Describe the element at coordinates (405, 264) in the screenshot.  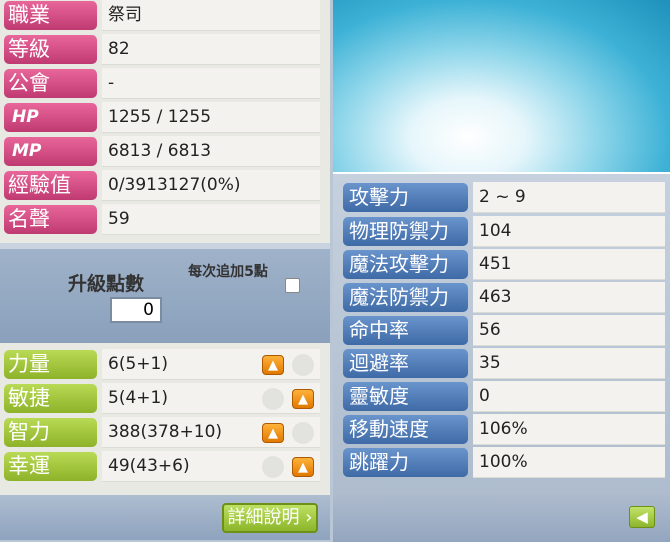
I see `combat-label: 魔法攻擊力` at that location.